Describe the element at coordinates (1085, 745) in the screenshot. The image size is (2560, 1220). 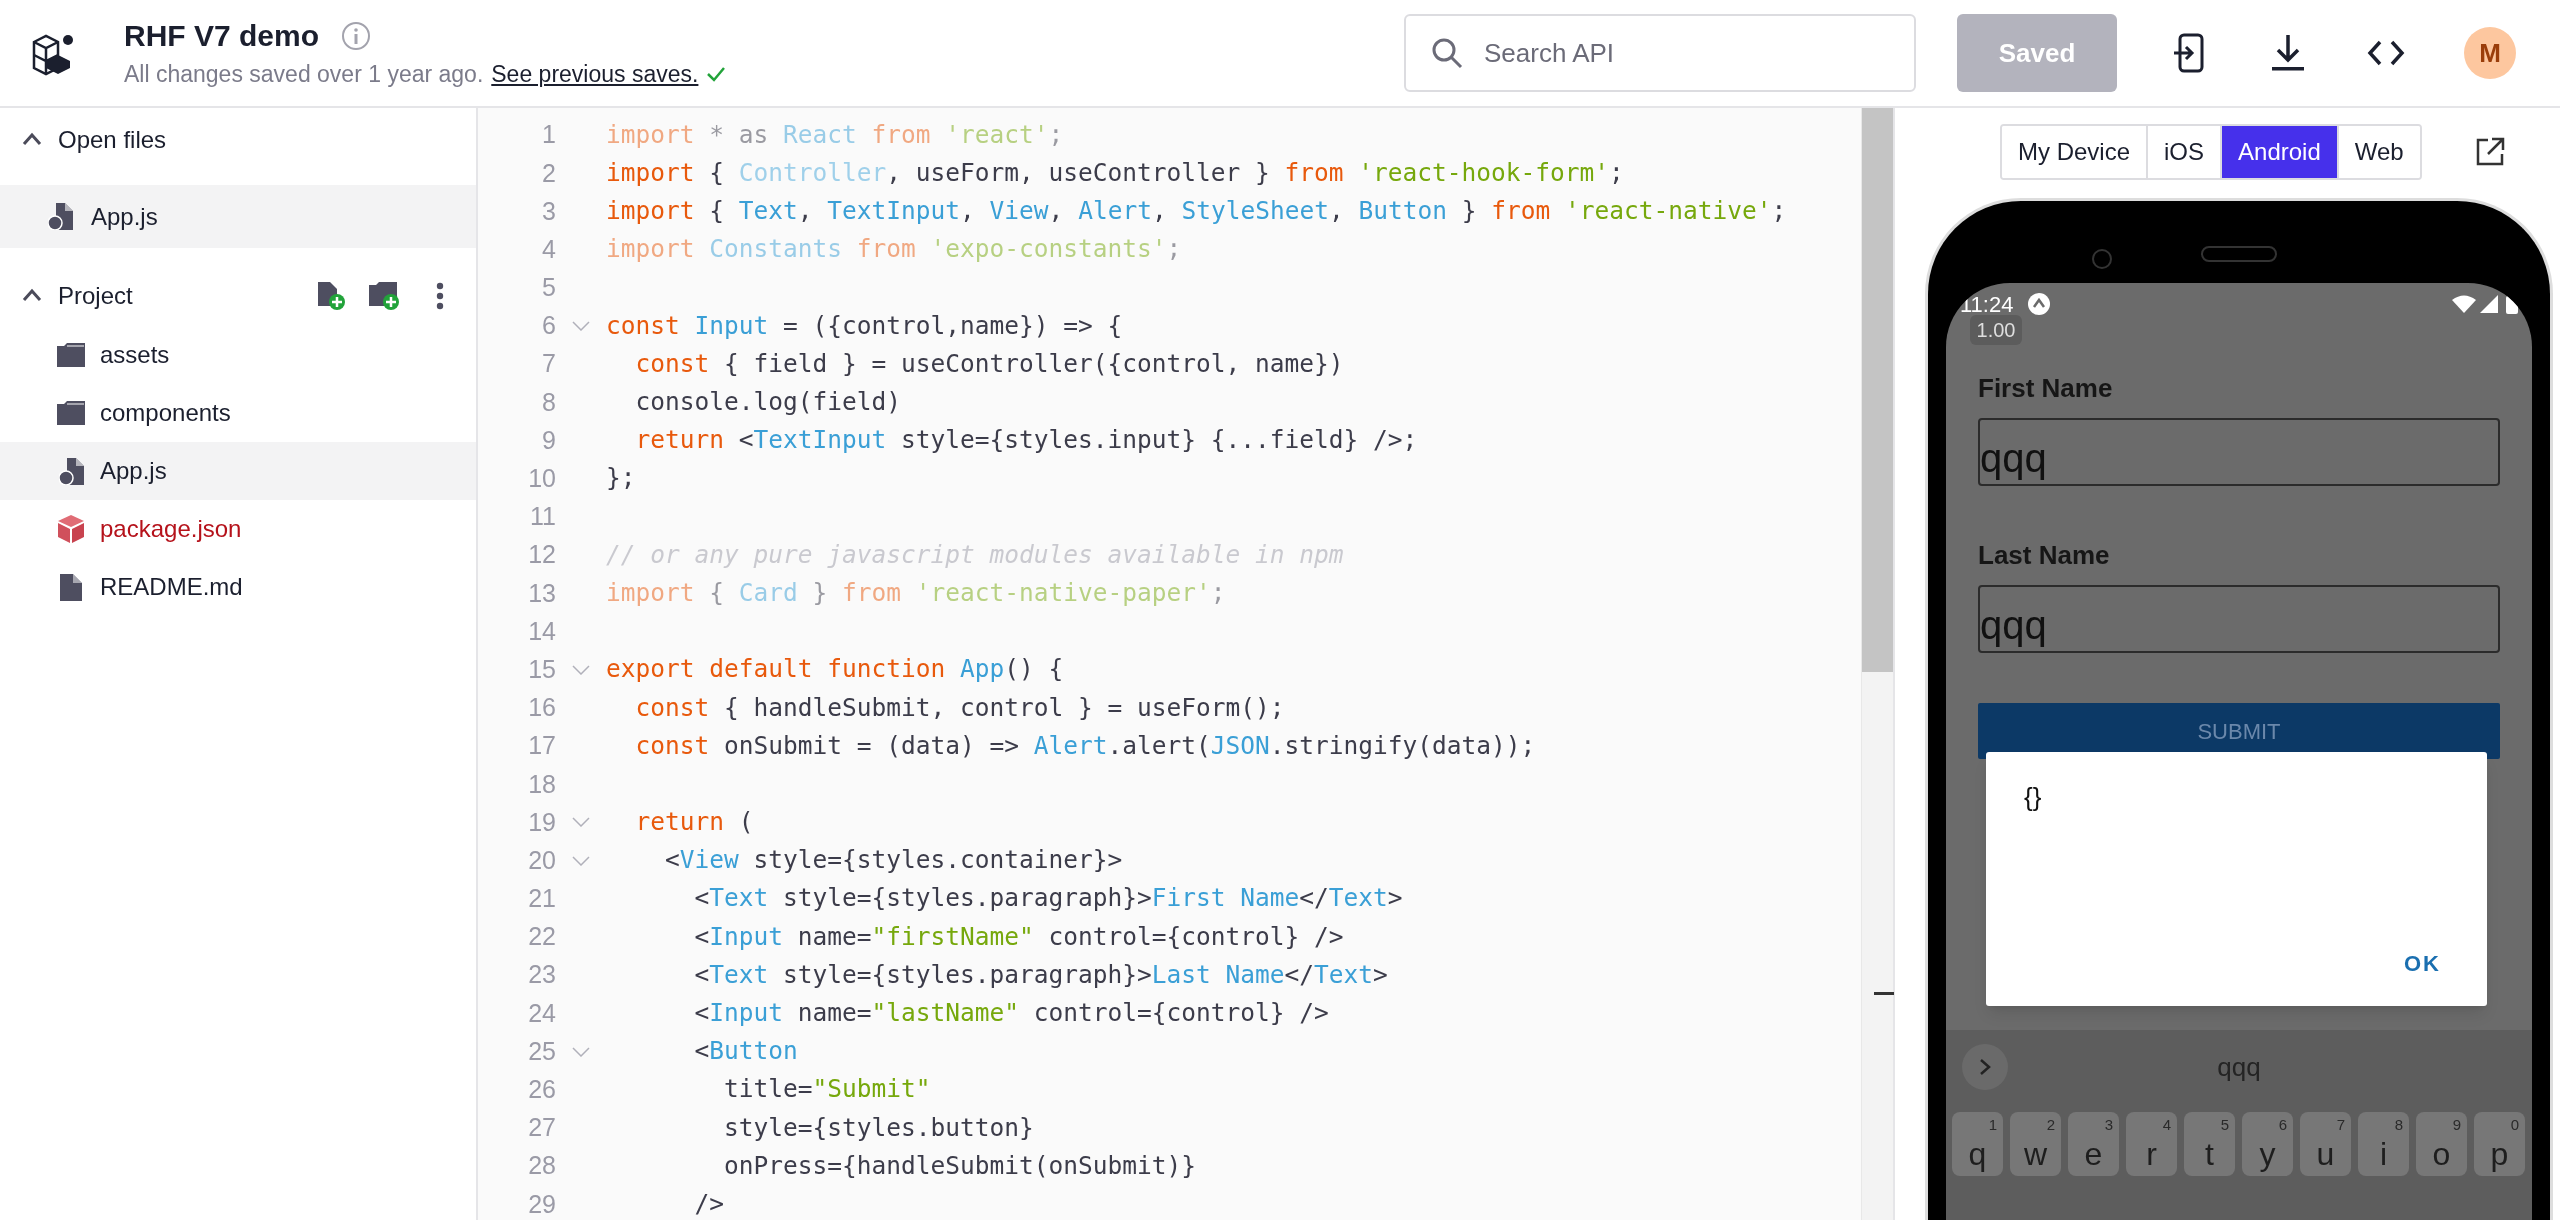
I see `code-line: const onSubmit = (data) => Alert.alert(JSON.stringify(data));` at that location.